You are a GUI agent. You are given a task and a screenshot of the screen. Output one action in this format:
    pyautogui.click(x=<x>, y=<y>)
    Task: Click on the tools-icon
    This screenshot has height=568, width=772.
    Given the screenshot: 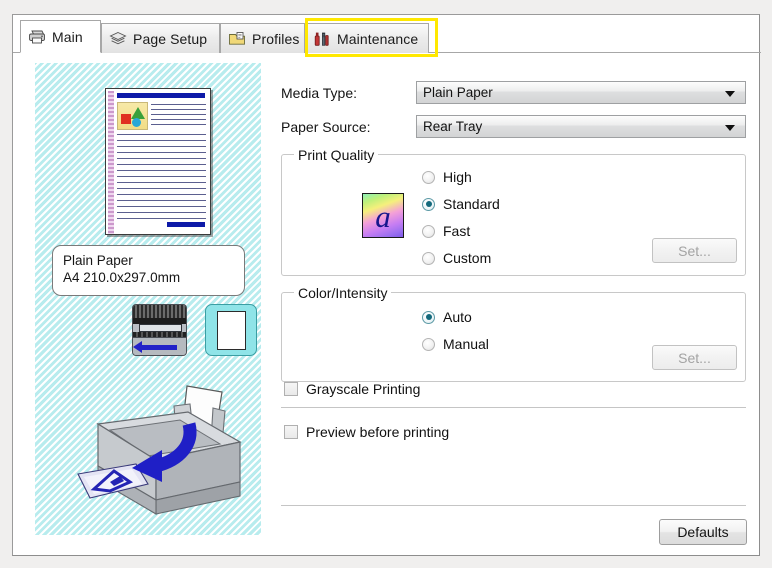 What is the action you would take?
    pyautogui.click(x=322, y=39)
    